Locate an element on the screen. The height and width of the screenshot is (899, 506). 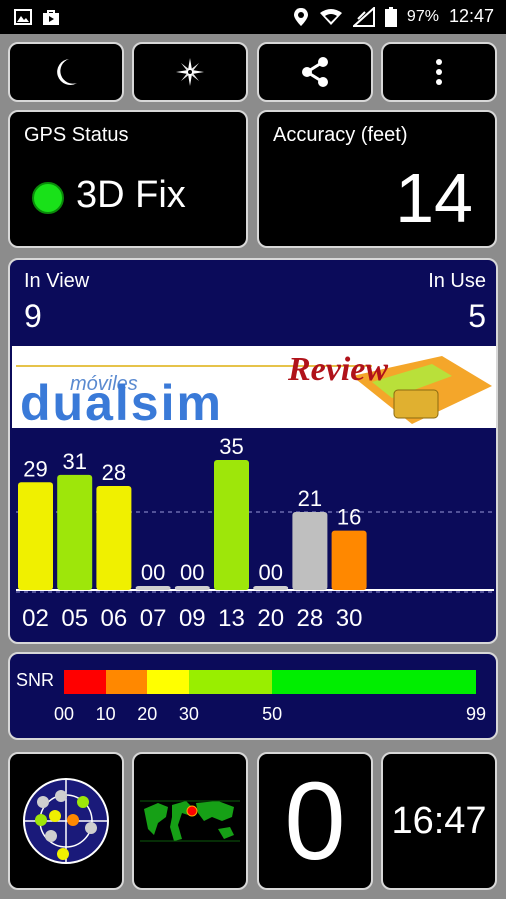
gps-status-card: GPS Status 3D Fix is located at coordinates (128, 179).